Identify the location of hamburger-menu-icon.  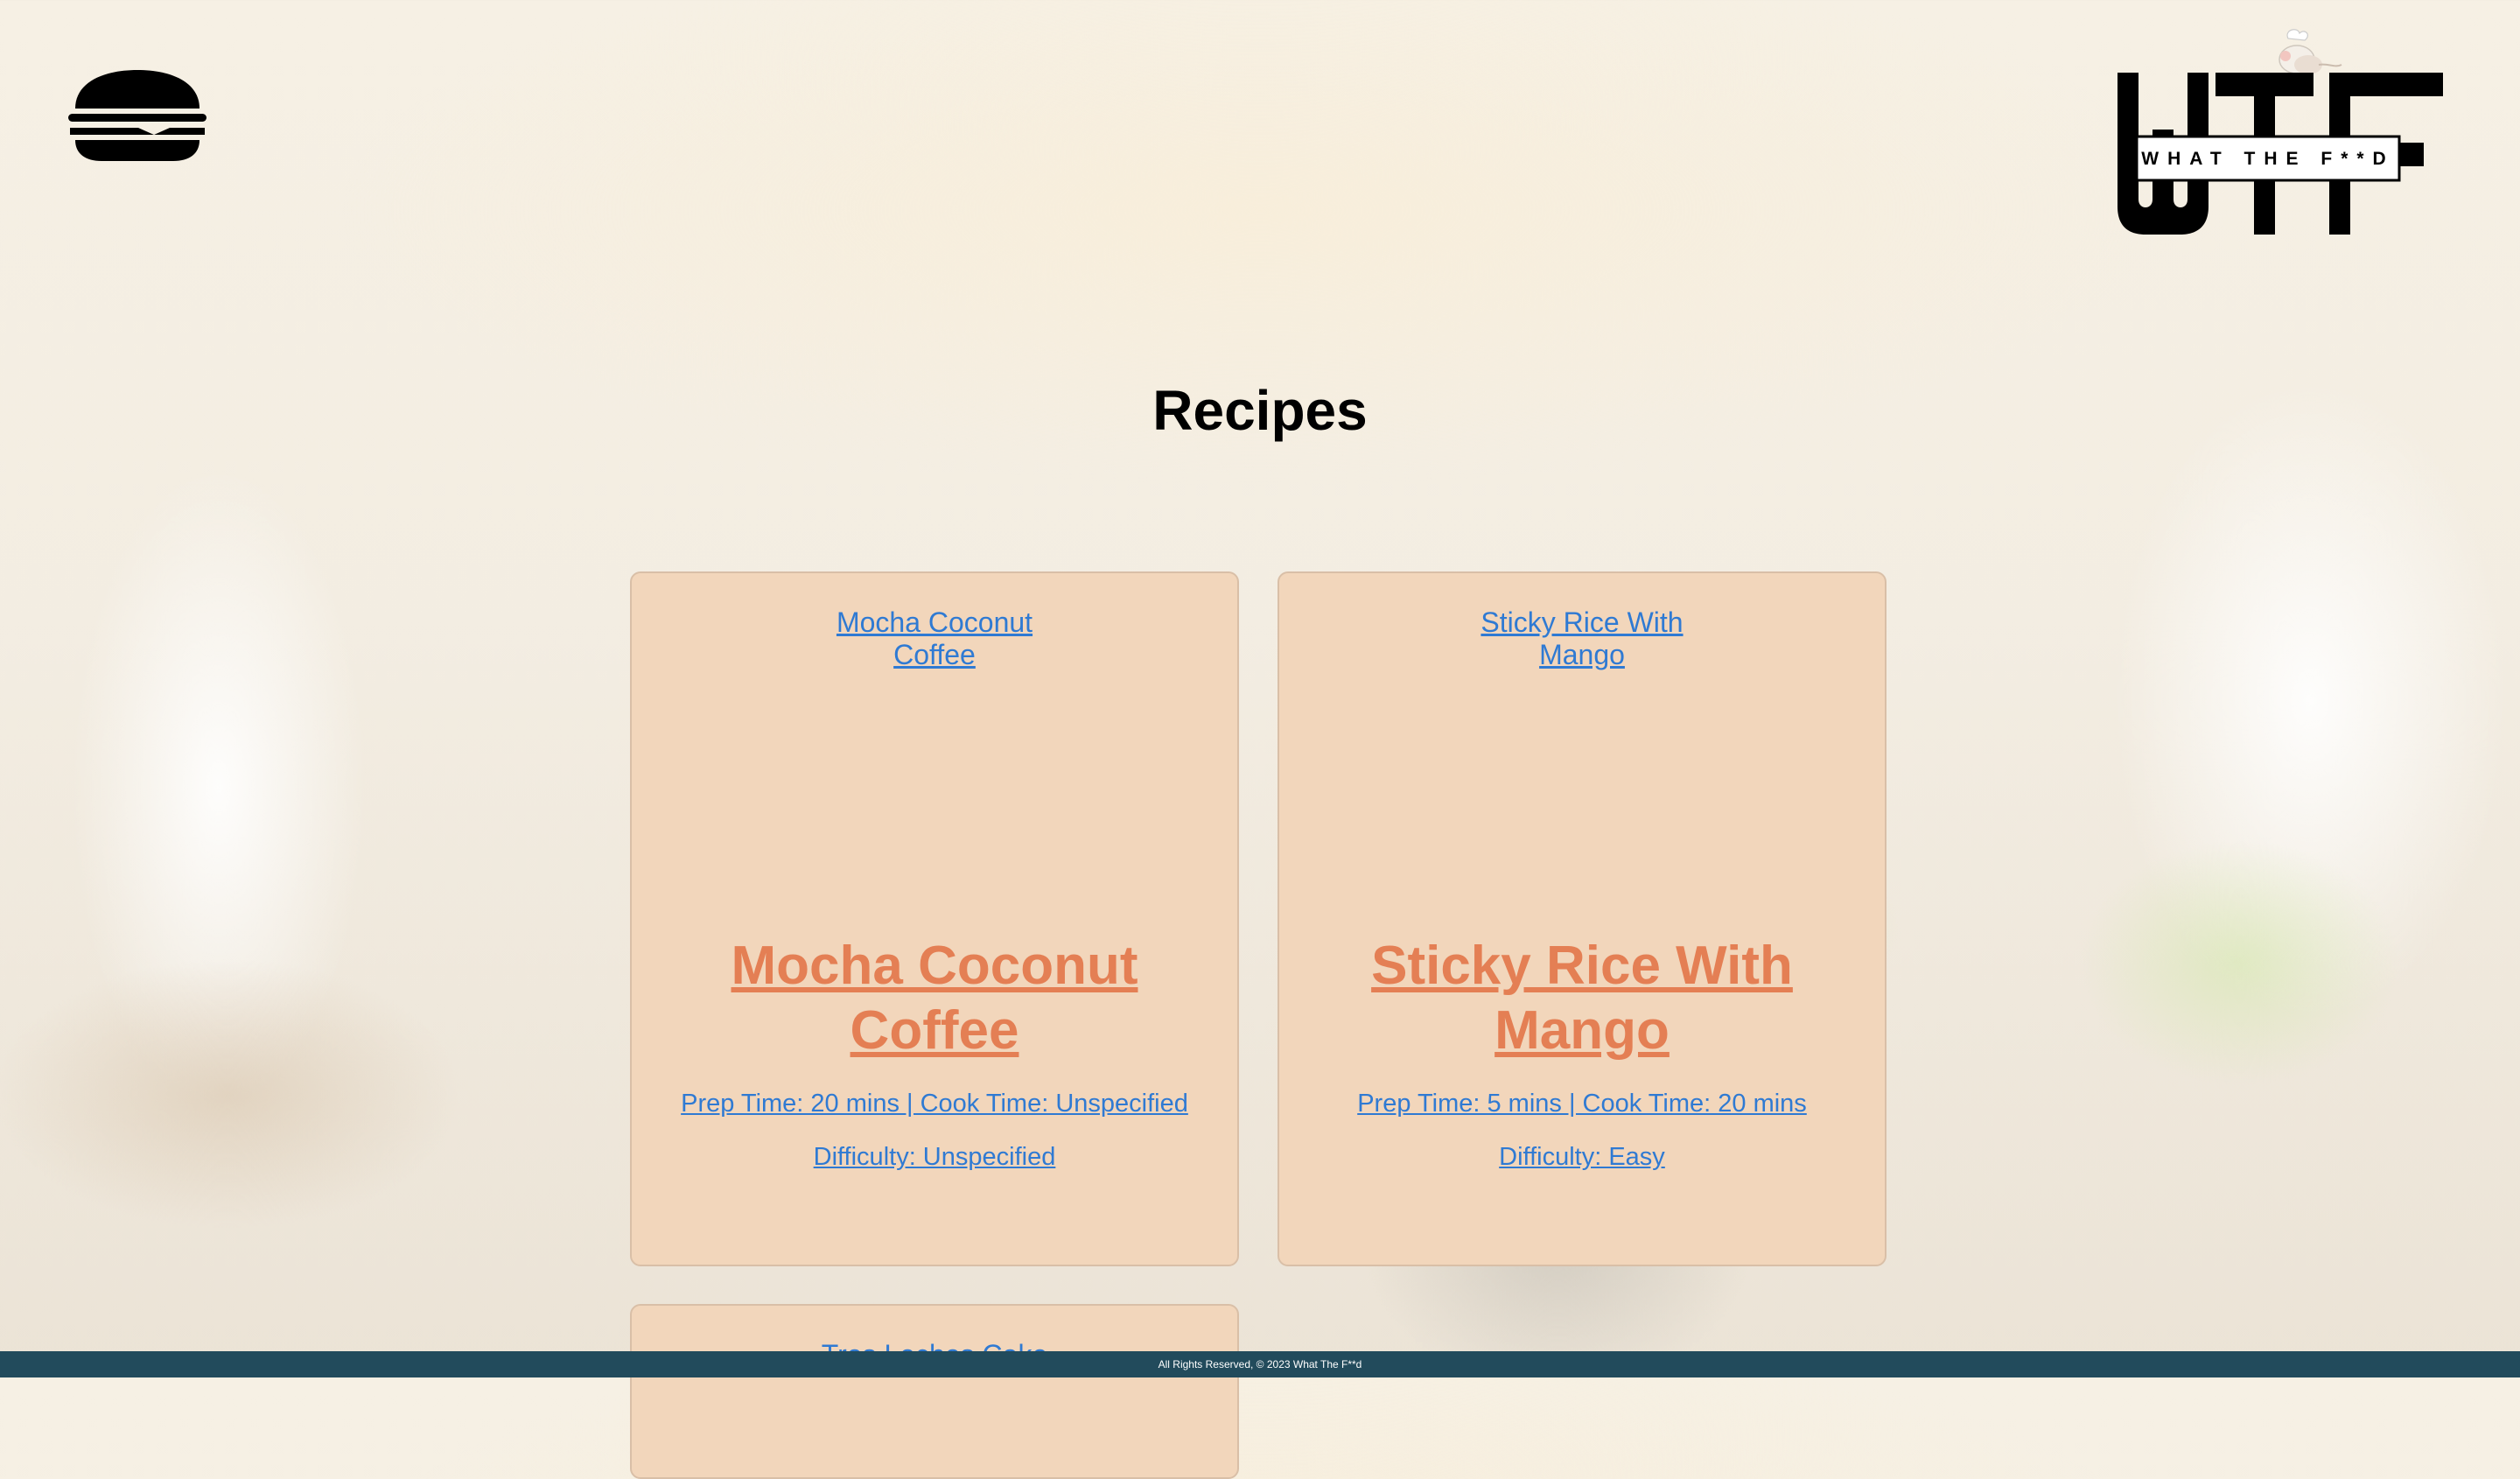
(137, 116).